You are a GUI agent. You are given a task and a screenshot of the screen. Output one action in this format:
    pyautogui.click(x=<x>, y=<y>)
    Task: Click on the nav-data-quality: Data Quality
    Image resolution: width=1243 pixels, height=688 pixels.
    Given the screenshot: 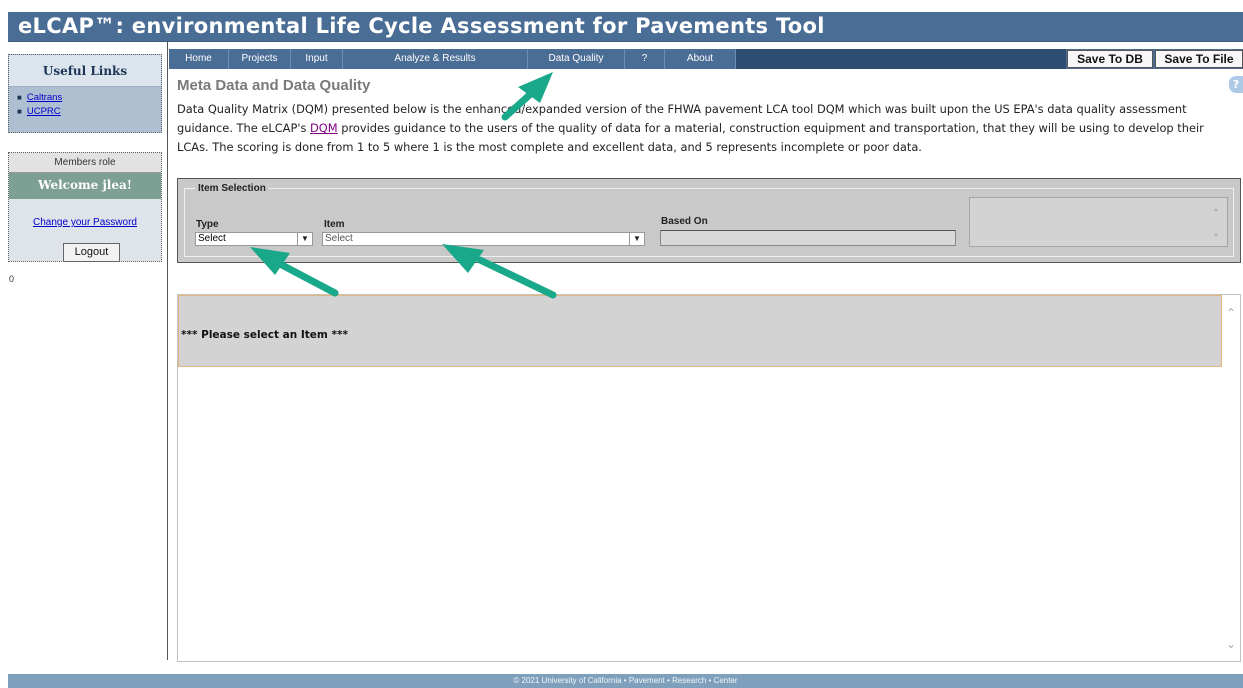 What is the action you would take?
    pyautogui.click(x=576, y=59)
    